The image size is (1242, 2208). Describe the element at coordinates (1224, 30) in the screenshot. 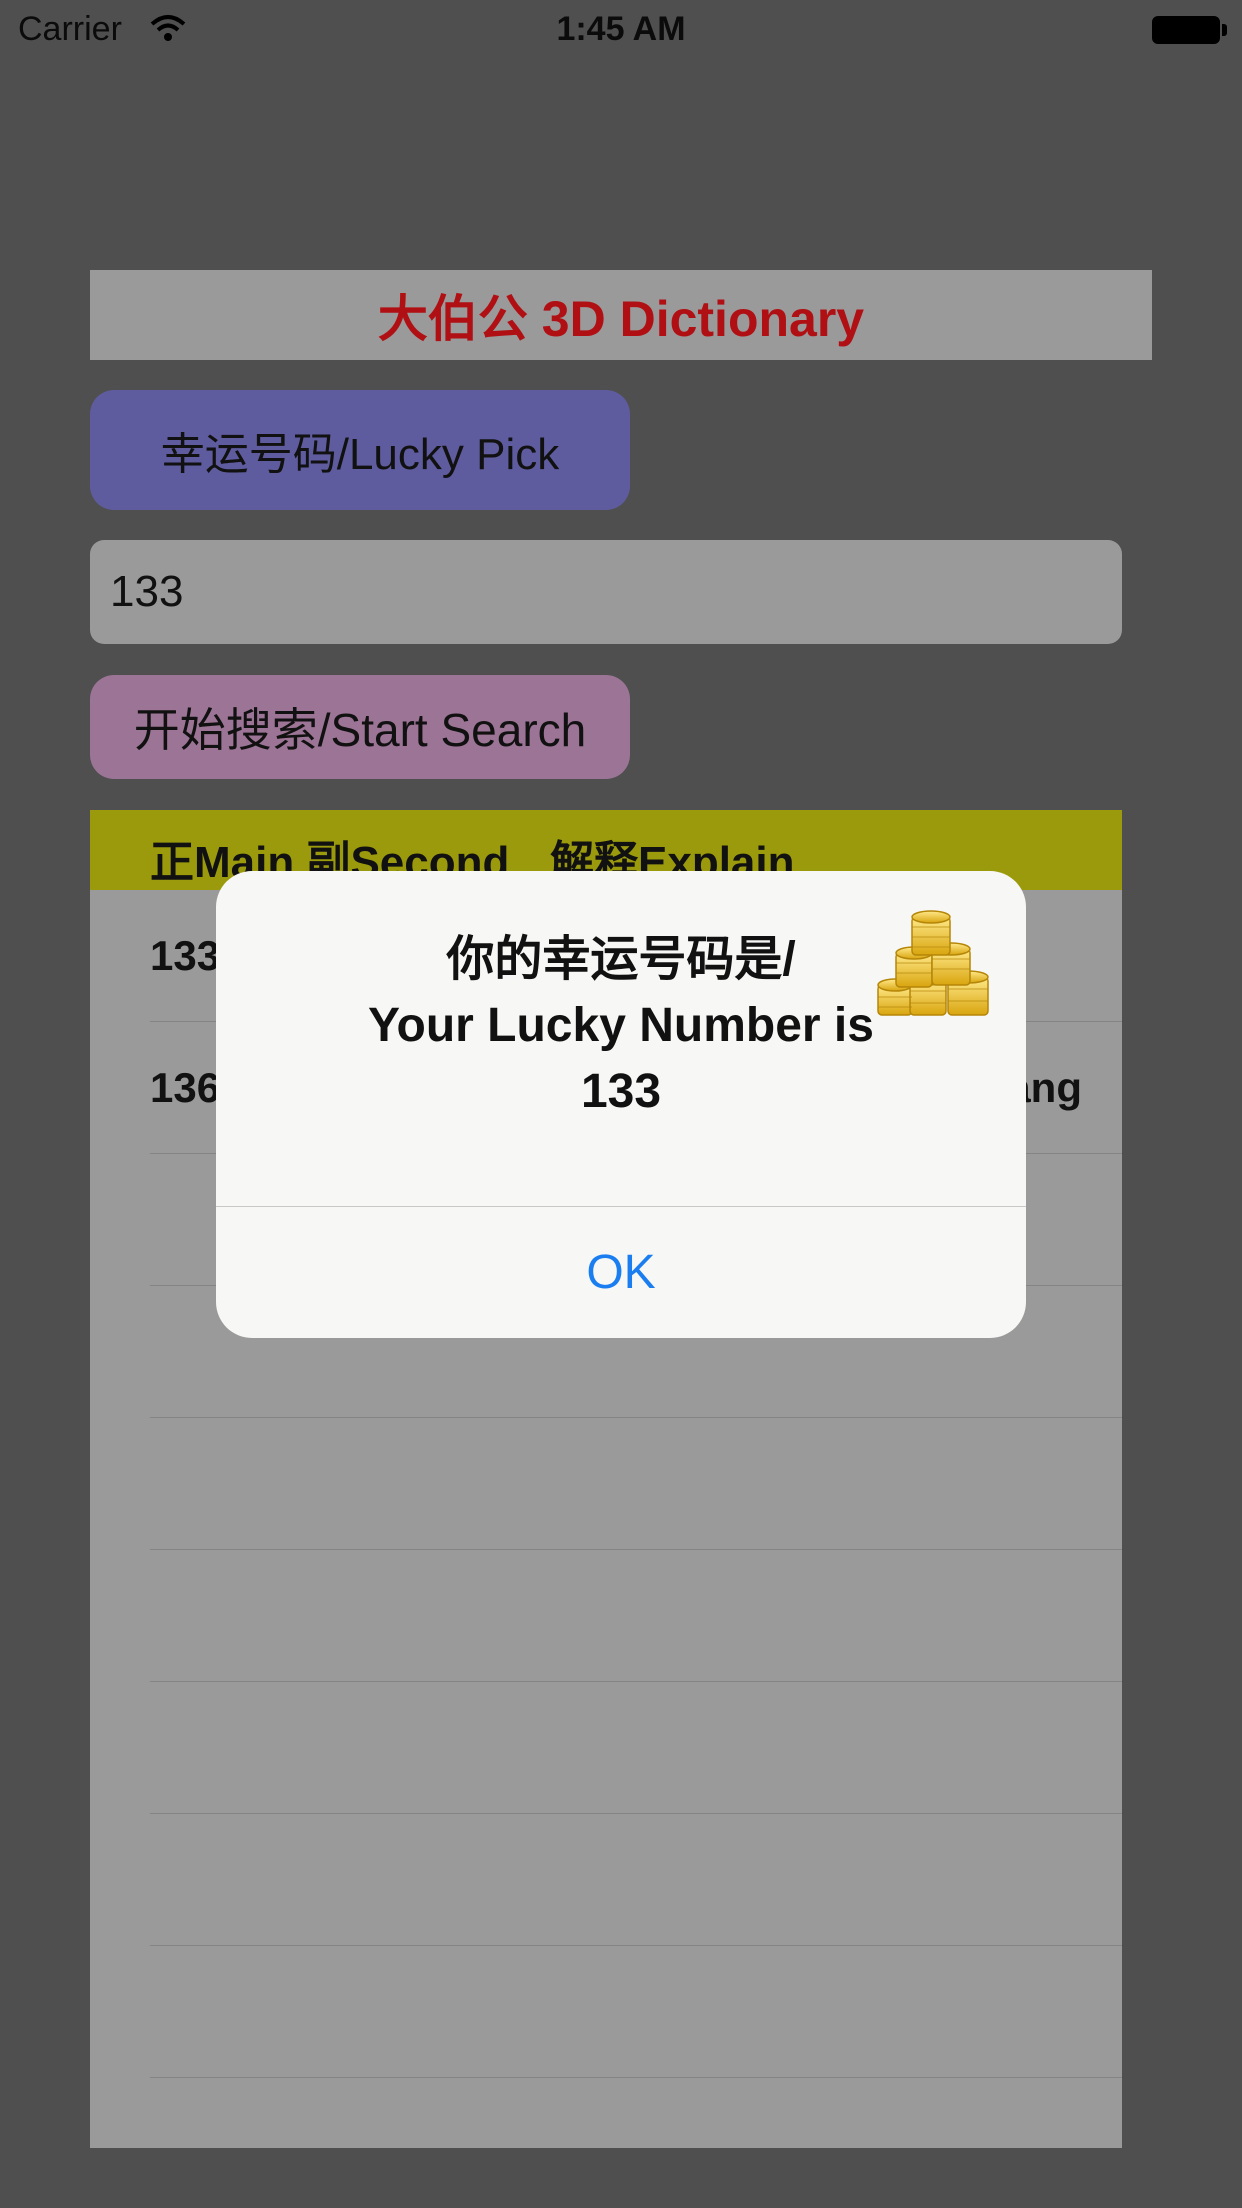

I see `battery-tip` at that location.